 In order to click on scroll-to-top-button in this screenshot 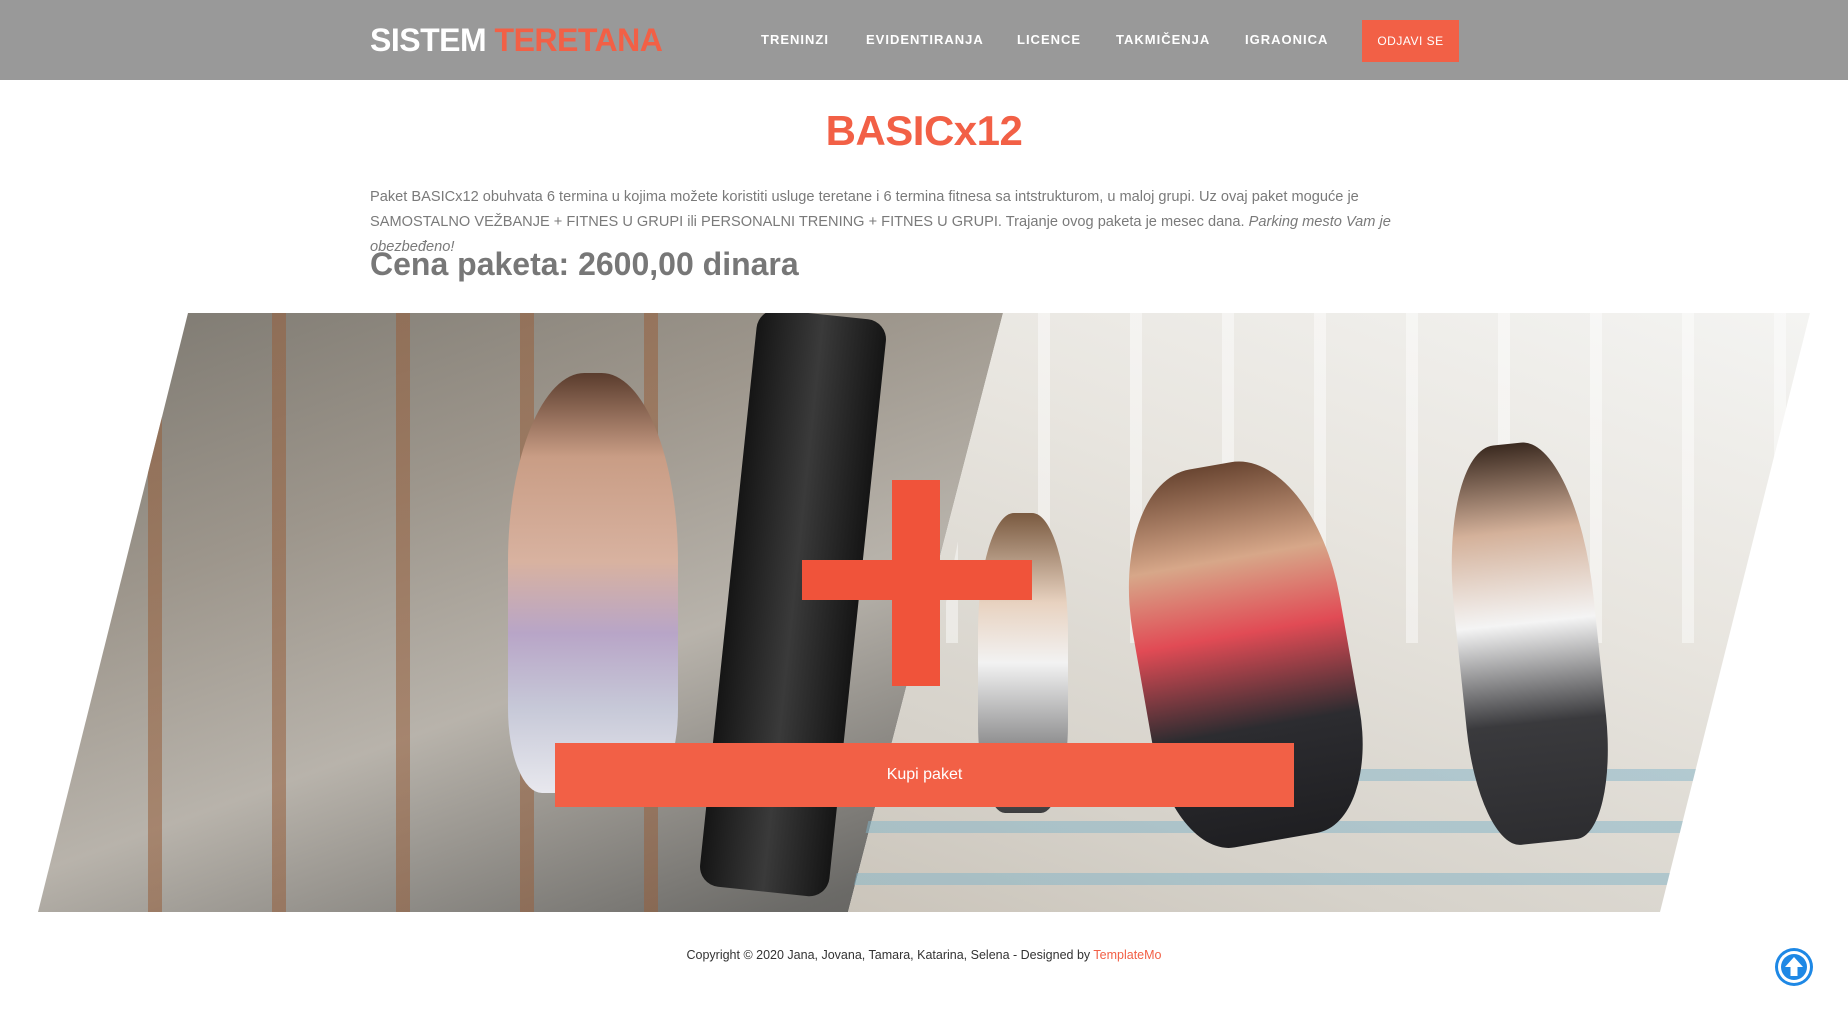, I will do `click(1794, 967)`.